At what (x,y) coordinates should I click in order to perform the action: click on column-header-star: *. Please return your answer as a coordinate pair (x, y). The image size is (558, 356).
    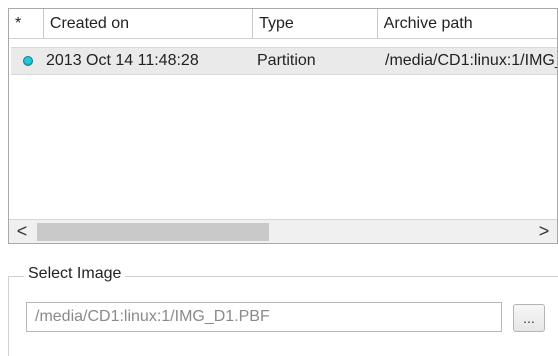
    Looking at the image, I should click on (26, 24).